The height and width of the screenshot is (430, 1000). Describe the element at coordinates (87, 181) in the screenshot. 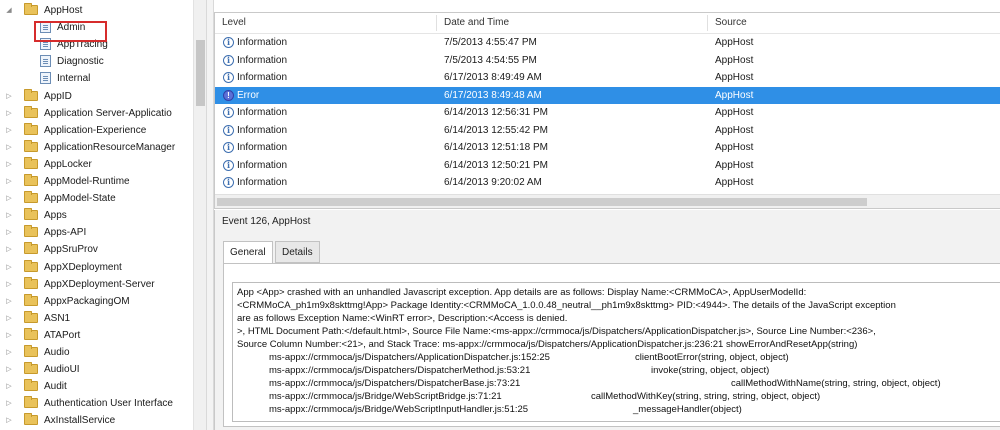

I see `tree-item-label: AppModel-Runtime` at that location.